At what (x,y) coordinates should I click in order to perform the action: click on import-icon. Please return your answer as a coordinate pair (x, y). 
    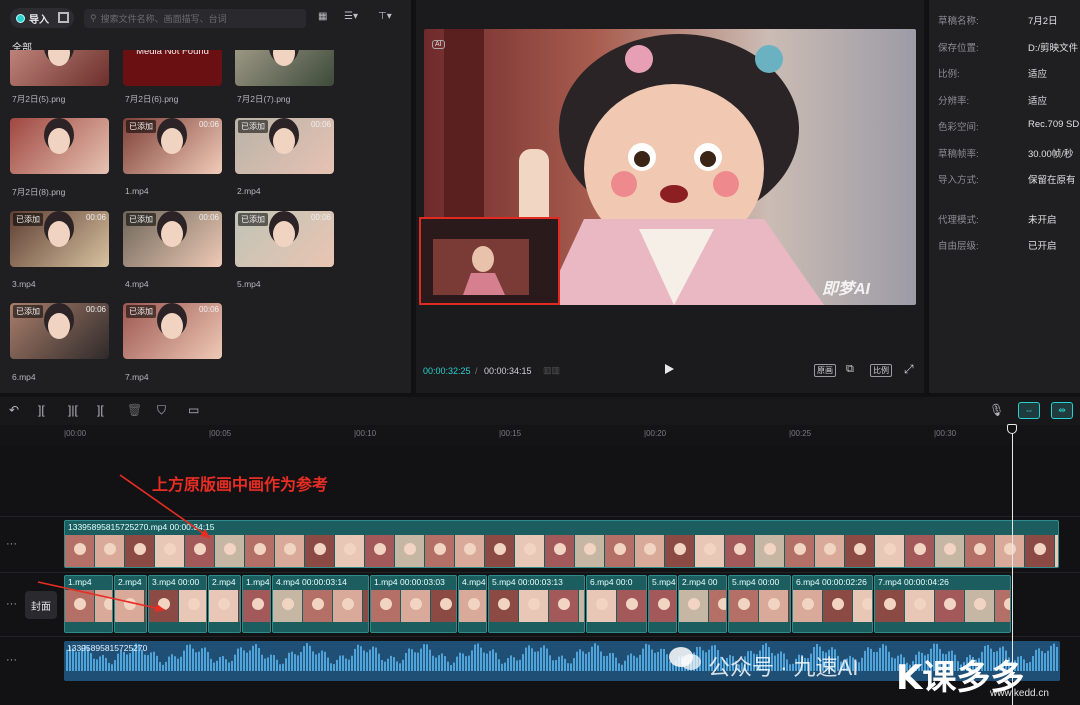
    Looking at the image, I should click on (20, 18).